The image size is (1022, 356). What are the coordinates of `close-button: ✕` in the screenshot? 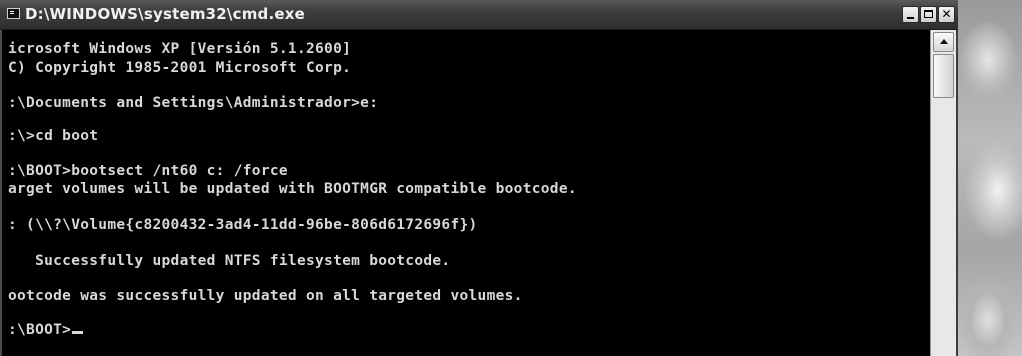 It's located at (946, 14).